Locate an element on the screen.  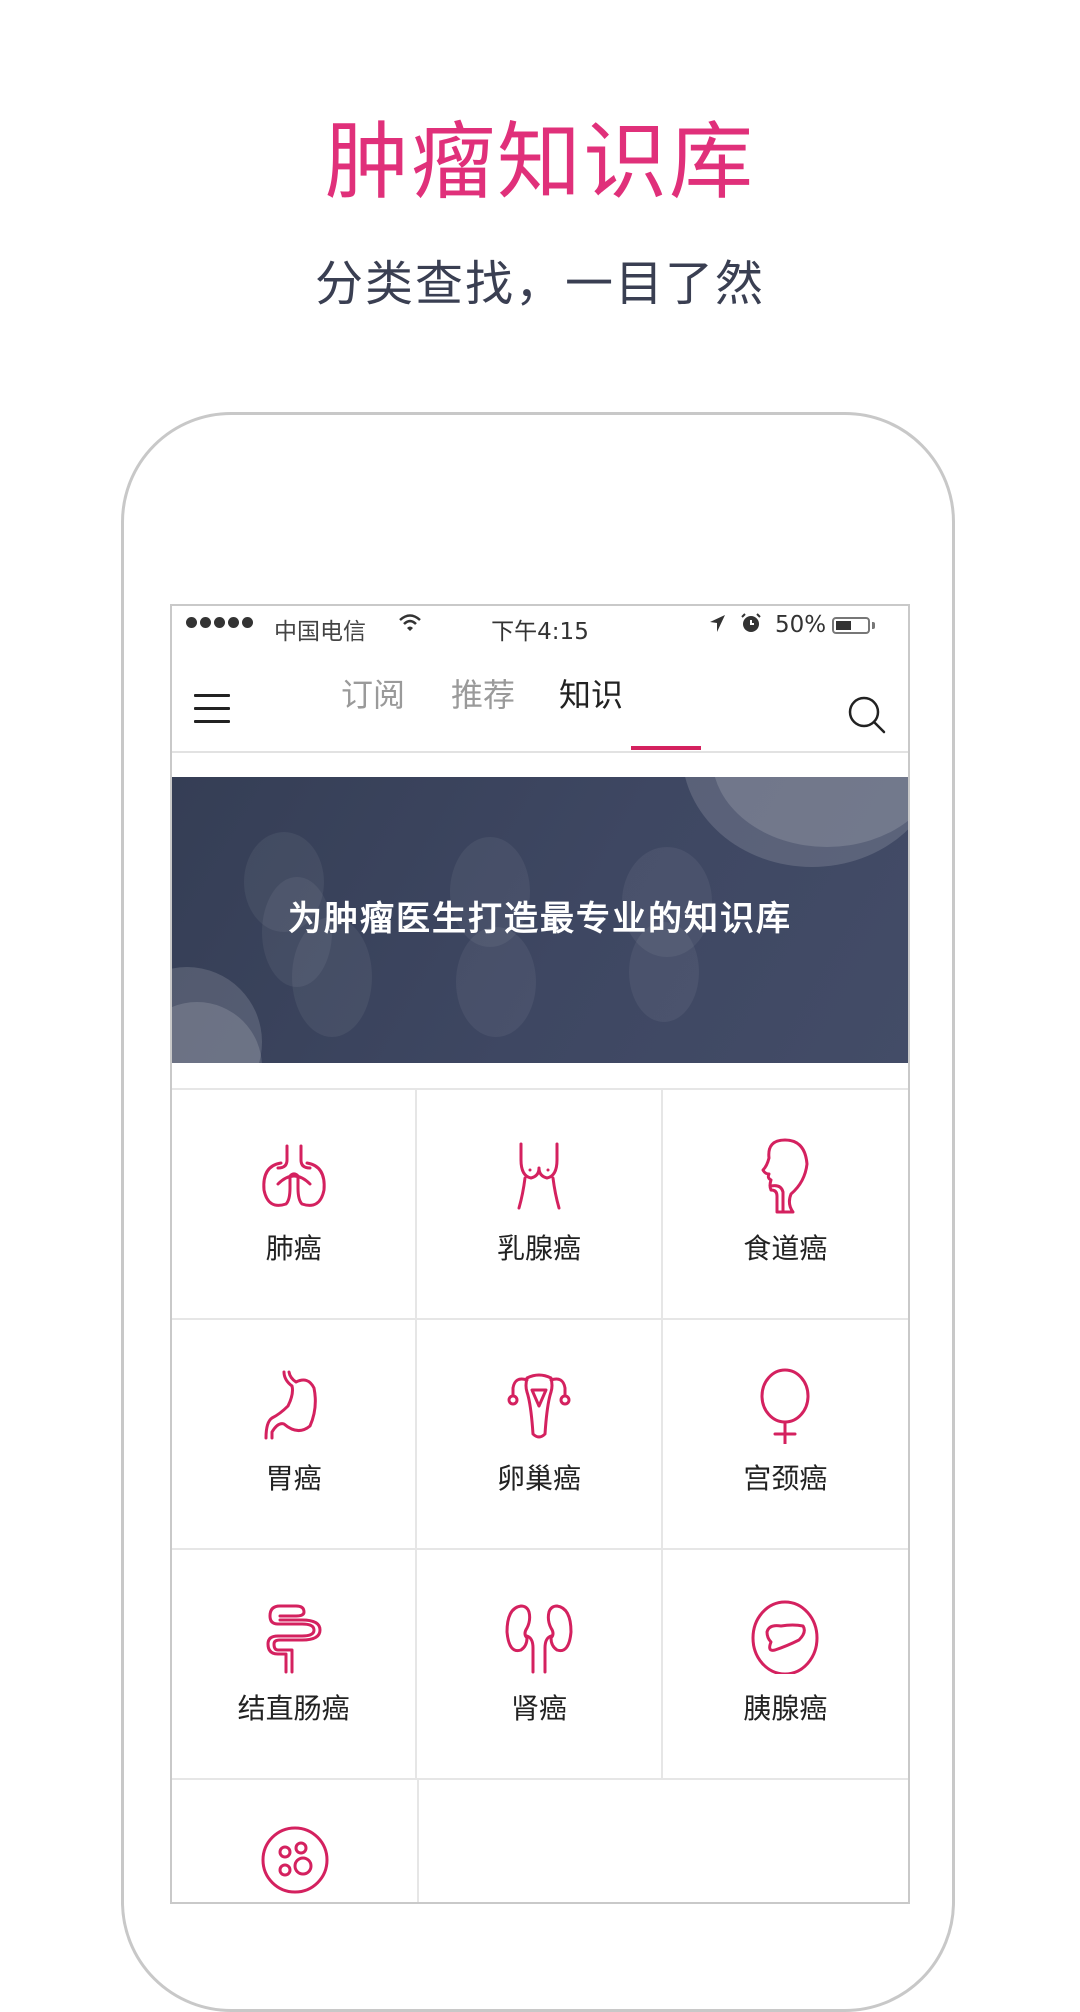
category-kidney-cancer: 肾癌 is located at coordinates (540, 1664).